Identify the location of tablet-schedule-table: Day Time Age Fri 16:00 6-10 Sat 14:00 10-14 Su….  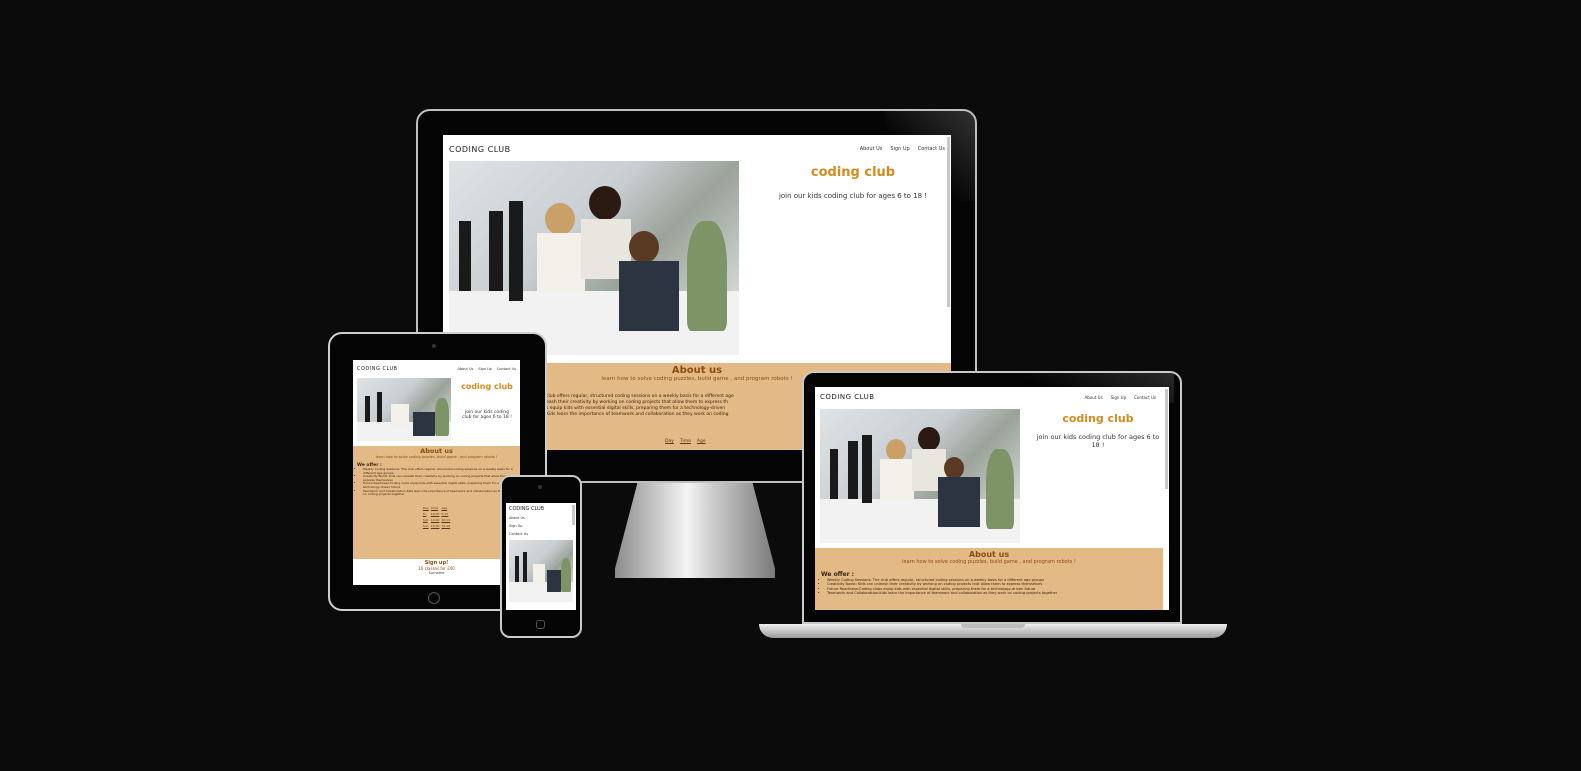
(436, 516).